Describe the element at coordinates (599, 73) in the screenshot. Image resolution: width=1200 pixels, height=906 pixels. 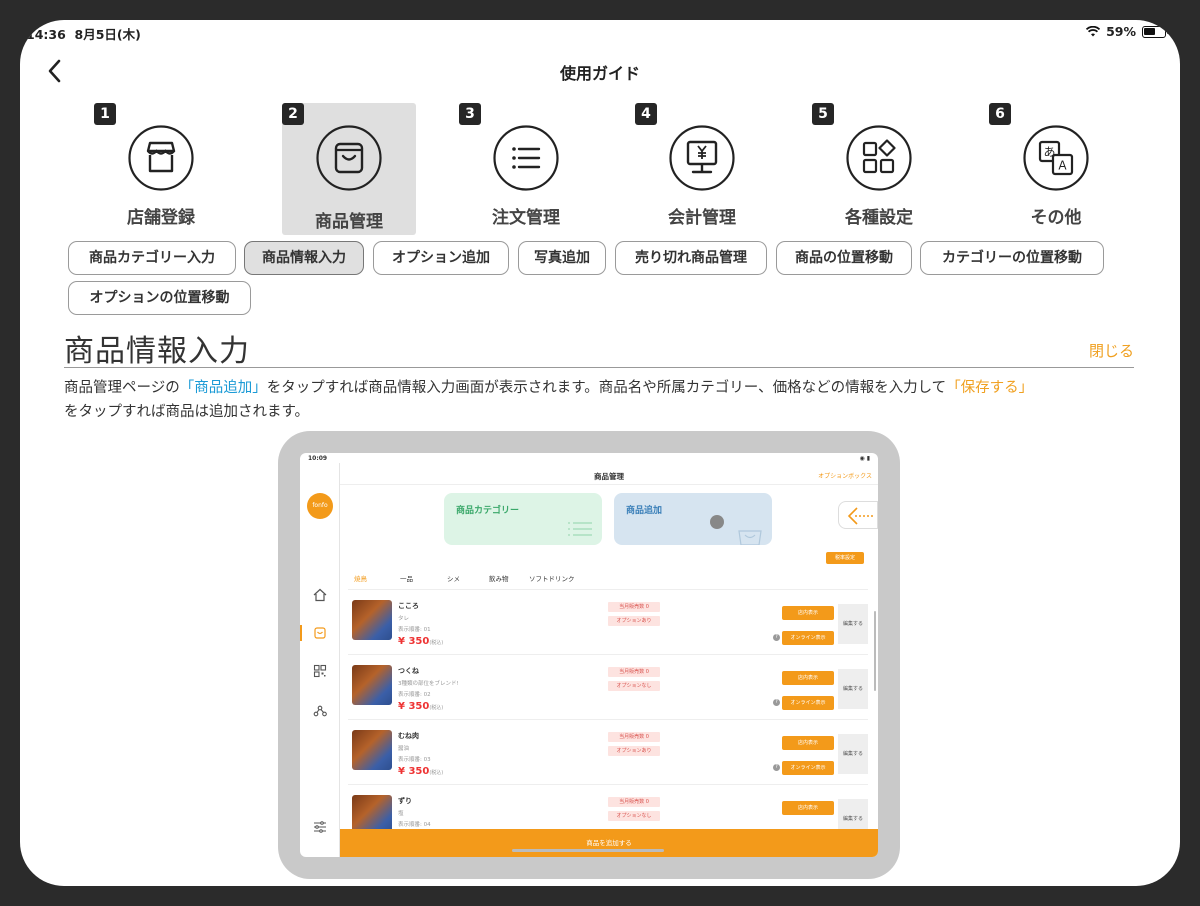
I see `page-title: 使用ガイド` at that location.